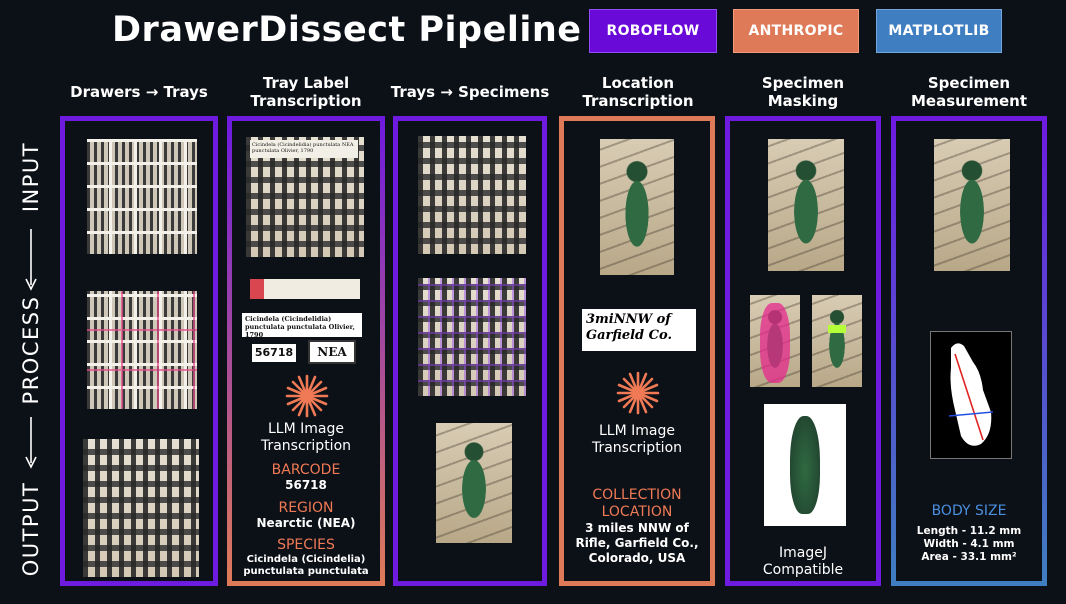 Image resolution: width=1066 pixels, height=604 pixels. Describe the element at coordinates (474, 483) in the screenshot. I see `specimen-output-image` at that location.